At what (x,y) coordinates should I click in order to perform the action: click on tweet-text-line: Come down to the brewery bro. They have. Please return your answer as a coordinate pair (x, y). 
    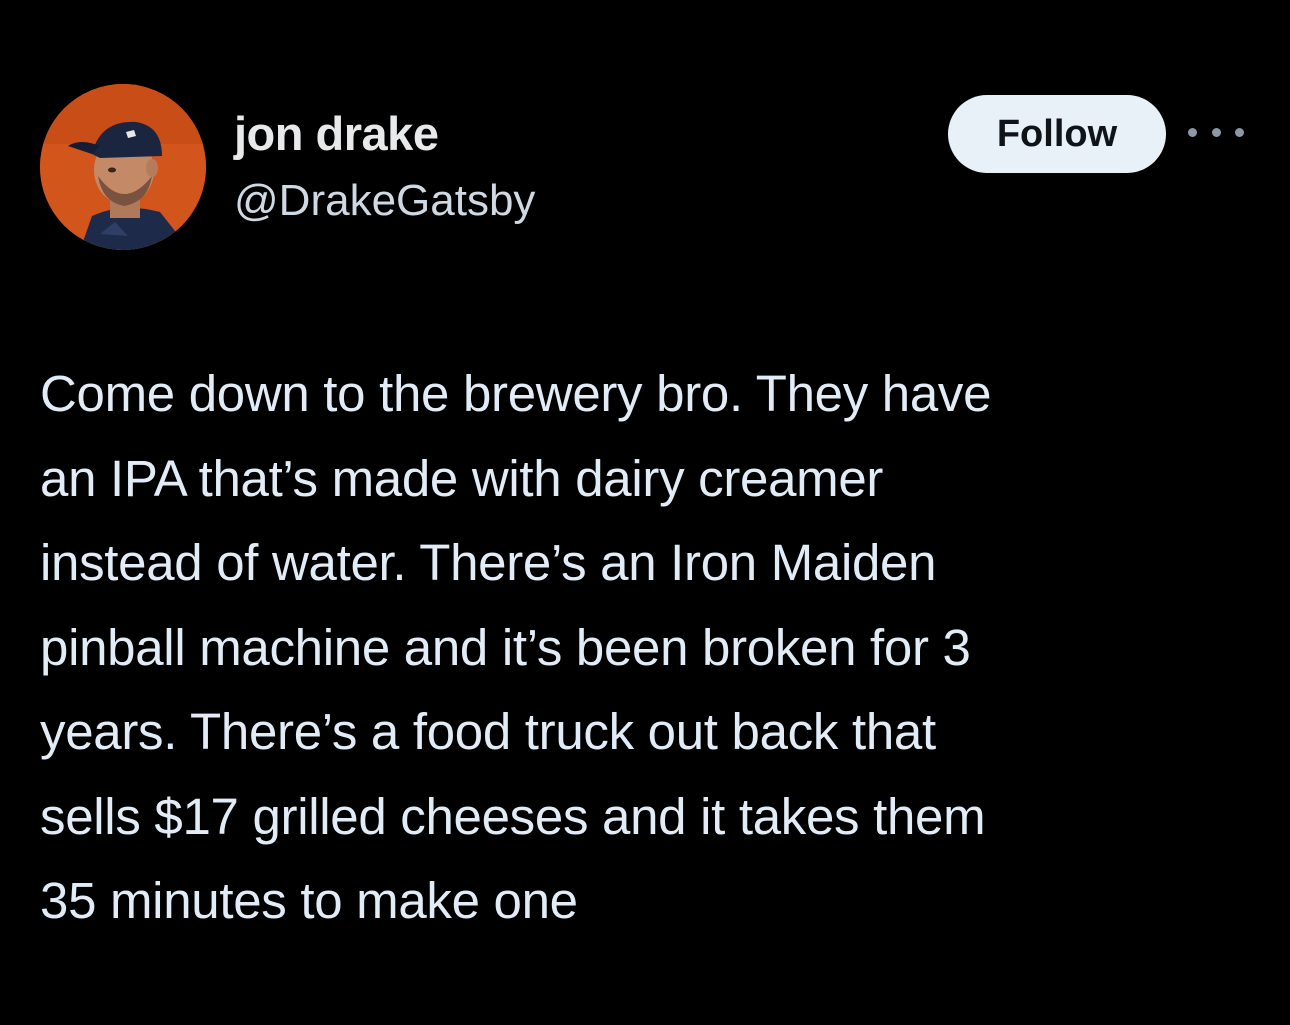
    Looking at the image, I should click on (516, 393).